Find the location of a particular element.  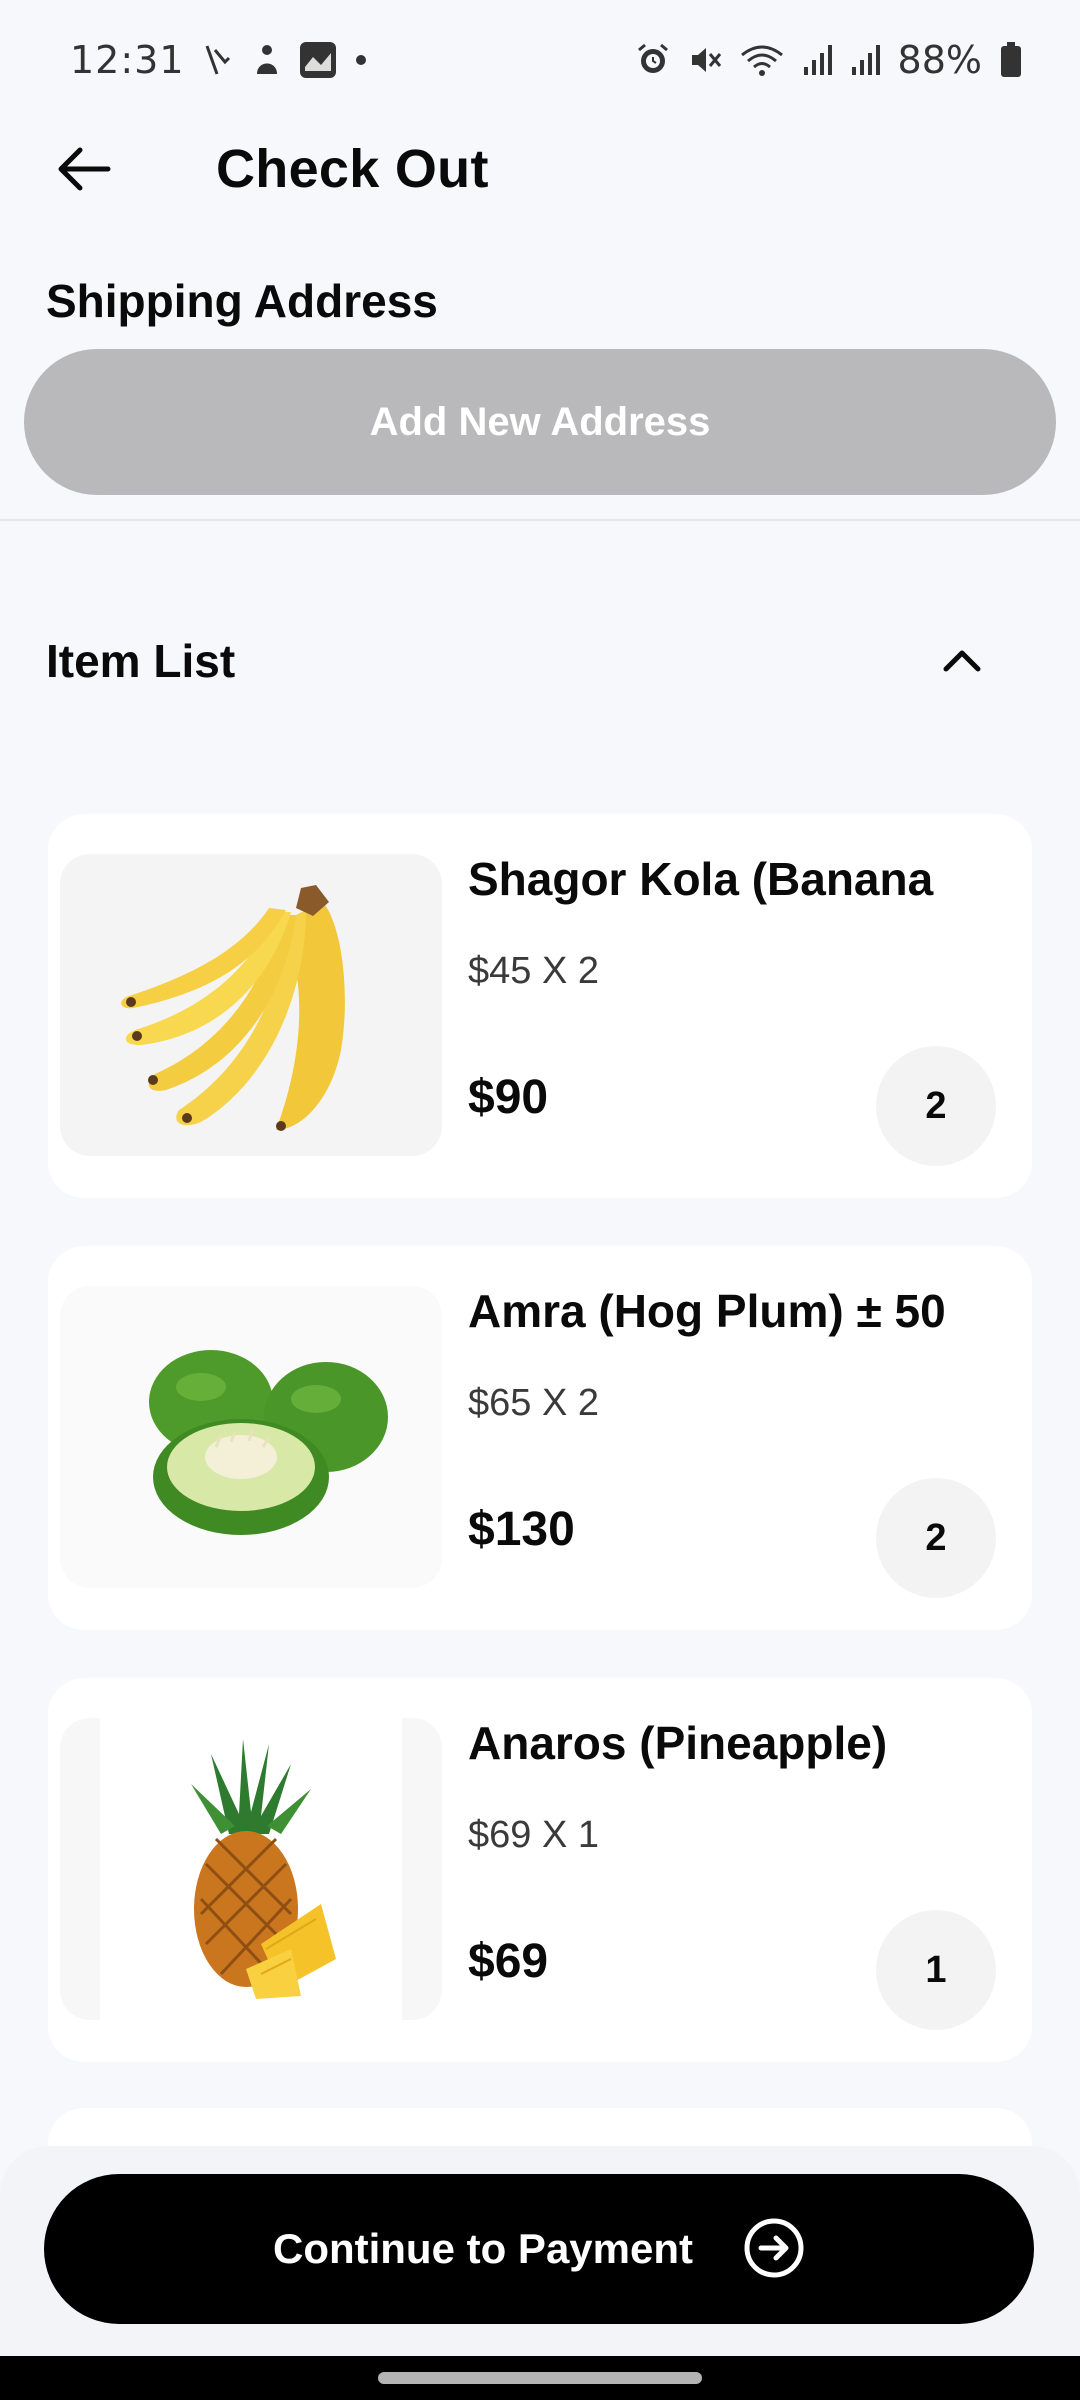

hog-plum-image is located at coordinates (251, 1437).